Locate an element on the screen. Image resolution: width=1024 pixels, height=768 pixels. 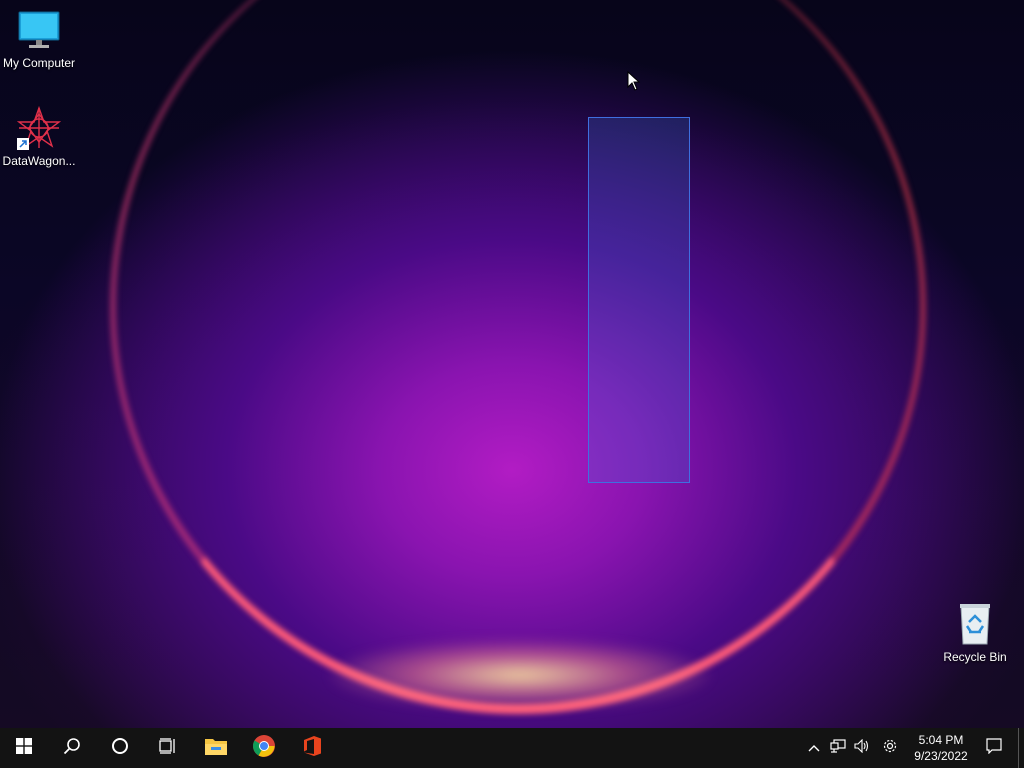
cortana-button is located at coordinates (120, 748).